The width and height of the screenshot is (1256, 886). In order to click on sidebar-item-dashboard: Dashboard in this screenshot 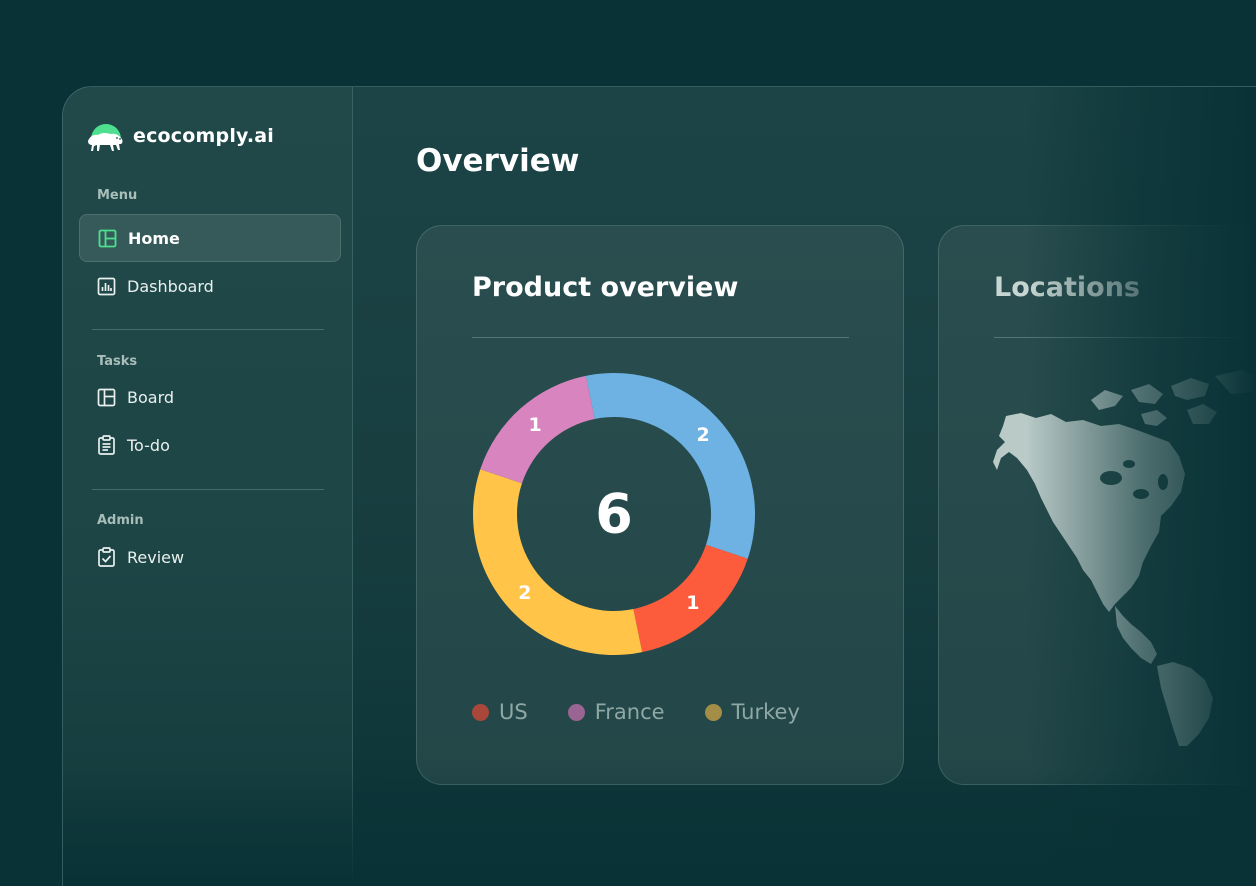, I will do `click(210, 286)`.